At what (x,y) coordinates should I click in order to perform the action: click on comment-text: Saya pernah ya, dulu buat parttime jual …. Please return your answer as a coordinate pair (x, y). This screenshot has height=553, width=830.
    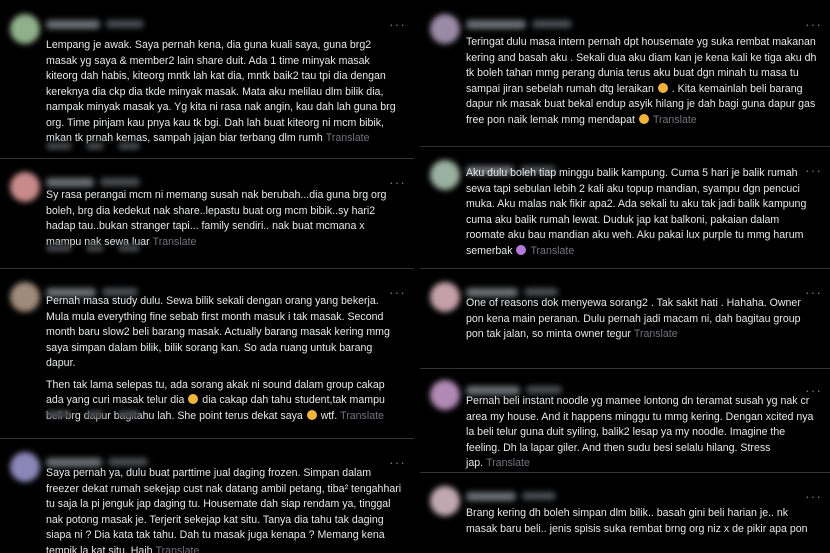
    Looking at the image, I should click on (224, 509).